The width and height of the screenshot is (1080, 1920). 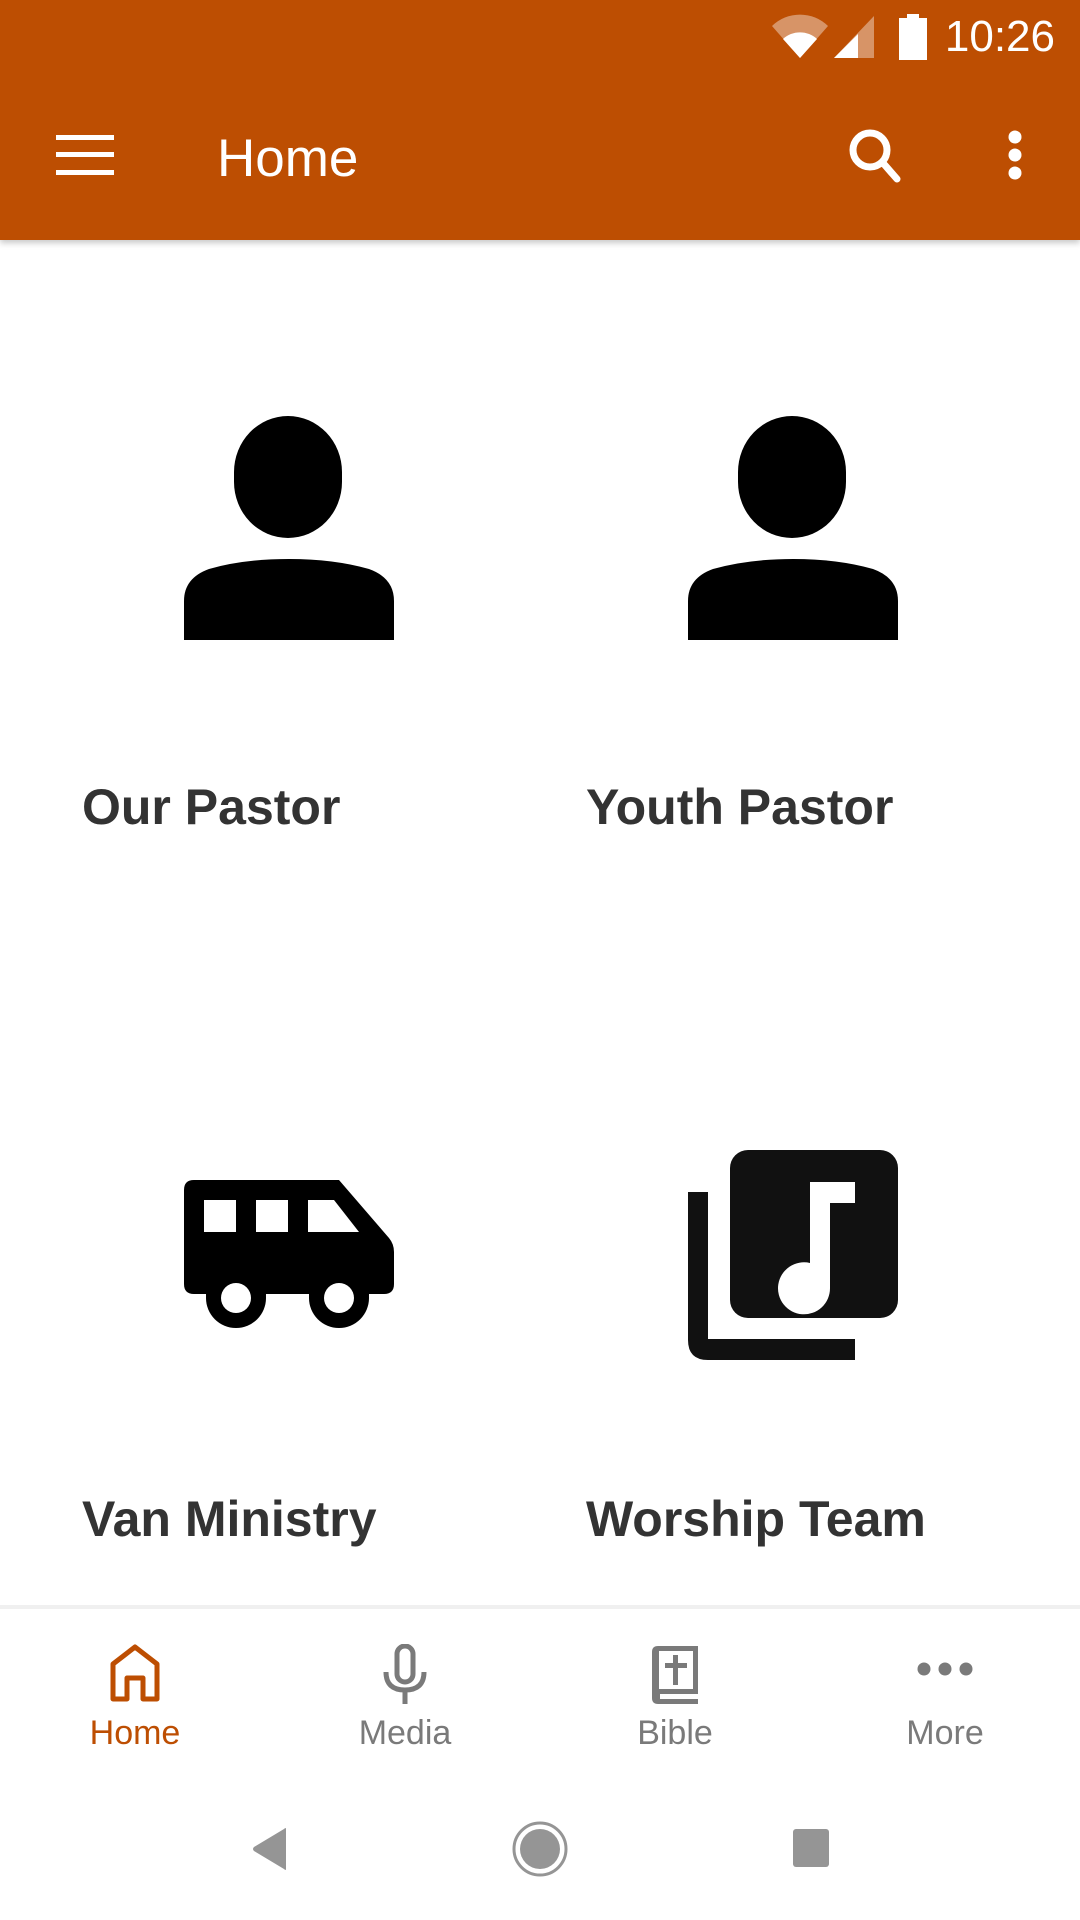 I want to click on search-button, so click(x=875, y=155).